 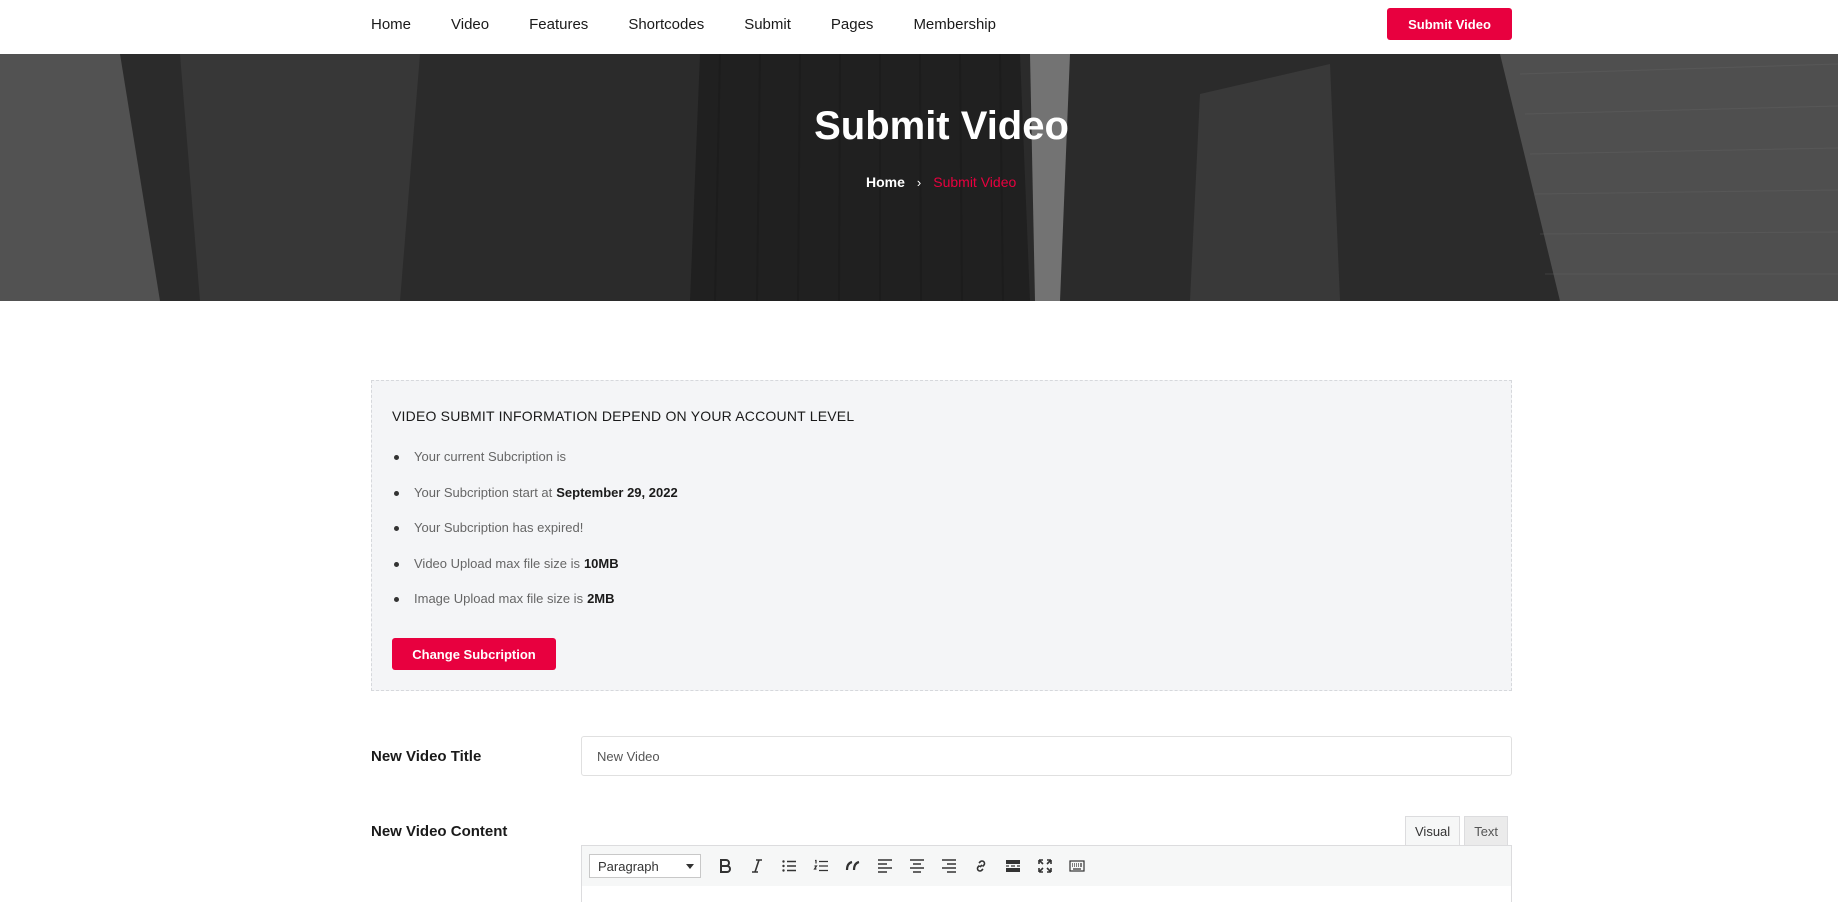 I want to click on nav-link-home: Home, so click(x=391, y=24).